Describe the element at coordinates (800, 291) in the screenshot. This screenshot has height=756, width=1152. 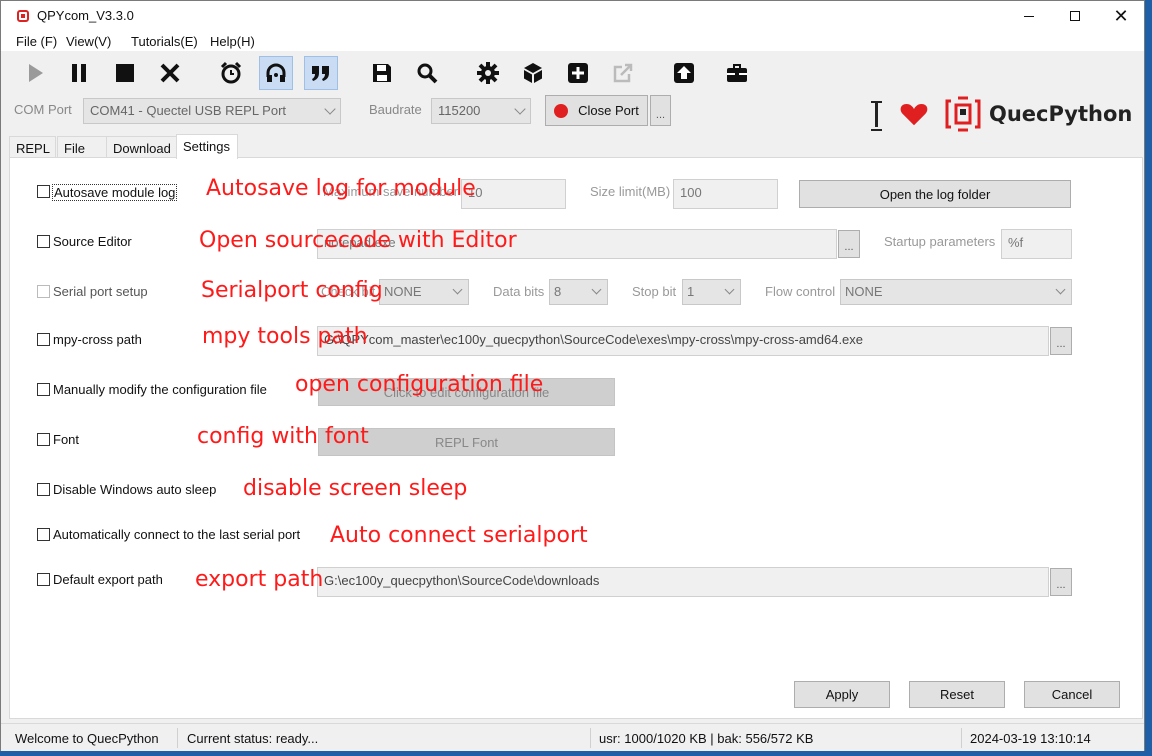
I see `flow-control-label: Flow control` at that location.